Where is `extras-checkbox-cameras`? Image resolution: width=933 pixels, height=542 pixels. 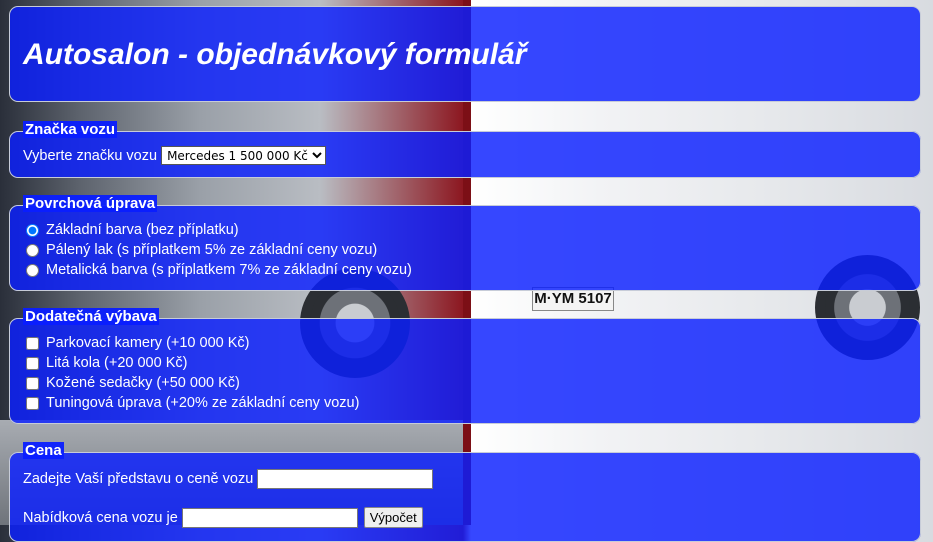 extras-checkbox-cameras is located at coordinates (32, 343).